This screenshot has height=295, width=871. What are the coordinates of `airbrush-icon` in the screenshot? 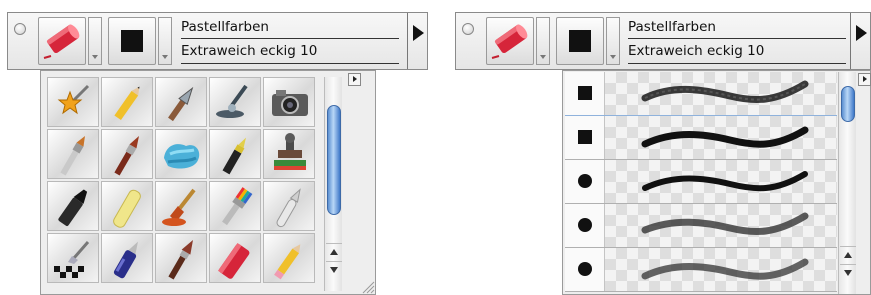 It's located at (288, 208).